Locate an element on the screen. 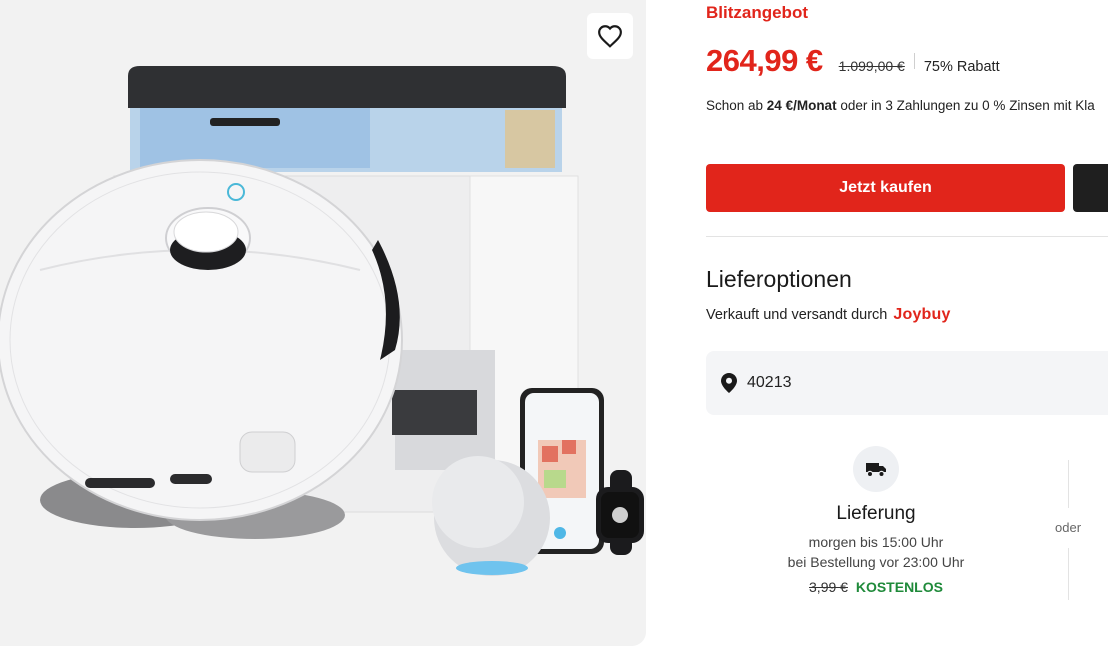 This screenshot has height=646, width=1108. delivery-fee: 3,99 € KOSTENLOS is located at coordinates (876, 587).